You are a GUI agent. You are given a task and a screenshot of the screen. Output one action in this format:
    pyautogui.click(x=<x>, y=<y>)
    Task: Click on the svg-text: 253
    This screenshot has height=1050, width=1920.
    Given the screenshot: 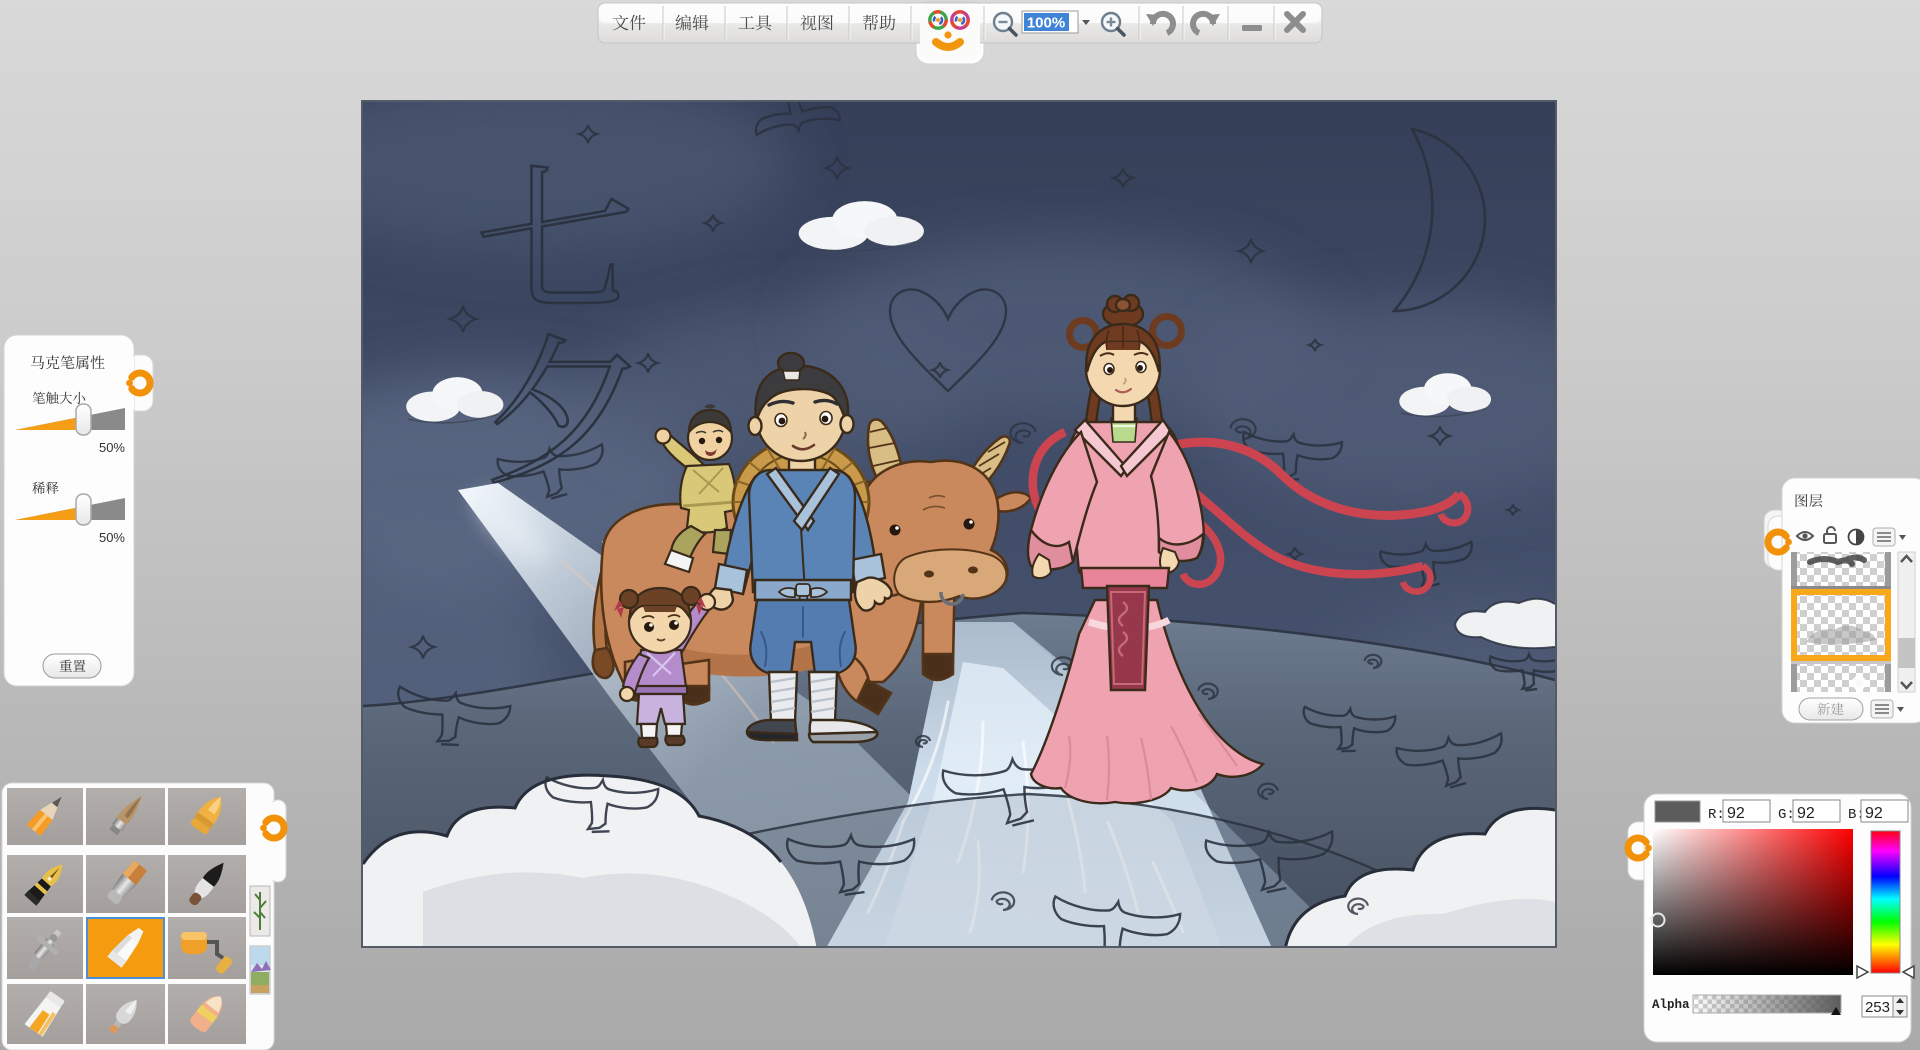 What is the action you would take?
    pyautogui.click(x=1877, y=1007)
    